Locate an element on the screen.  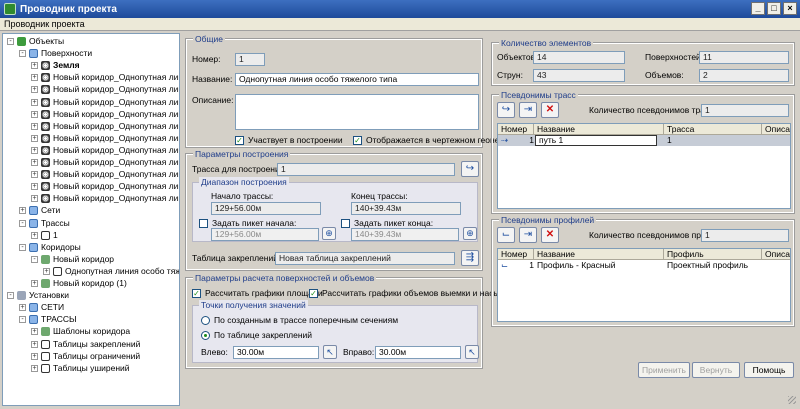
tree-item: + Таблицы ограничений is located at coordinates (85, 356).